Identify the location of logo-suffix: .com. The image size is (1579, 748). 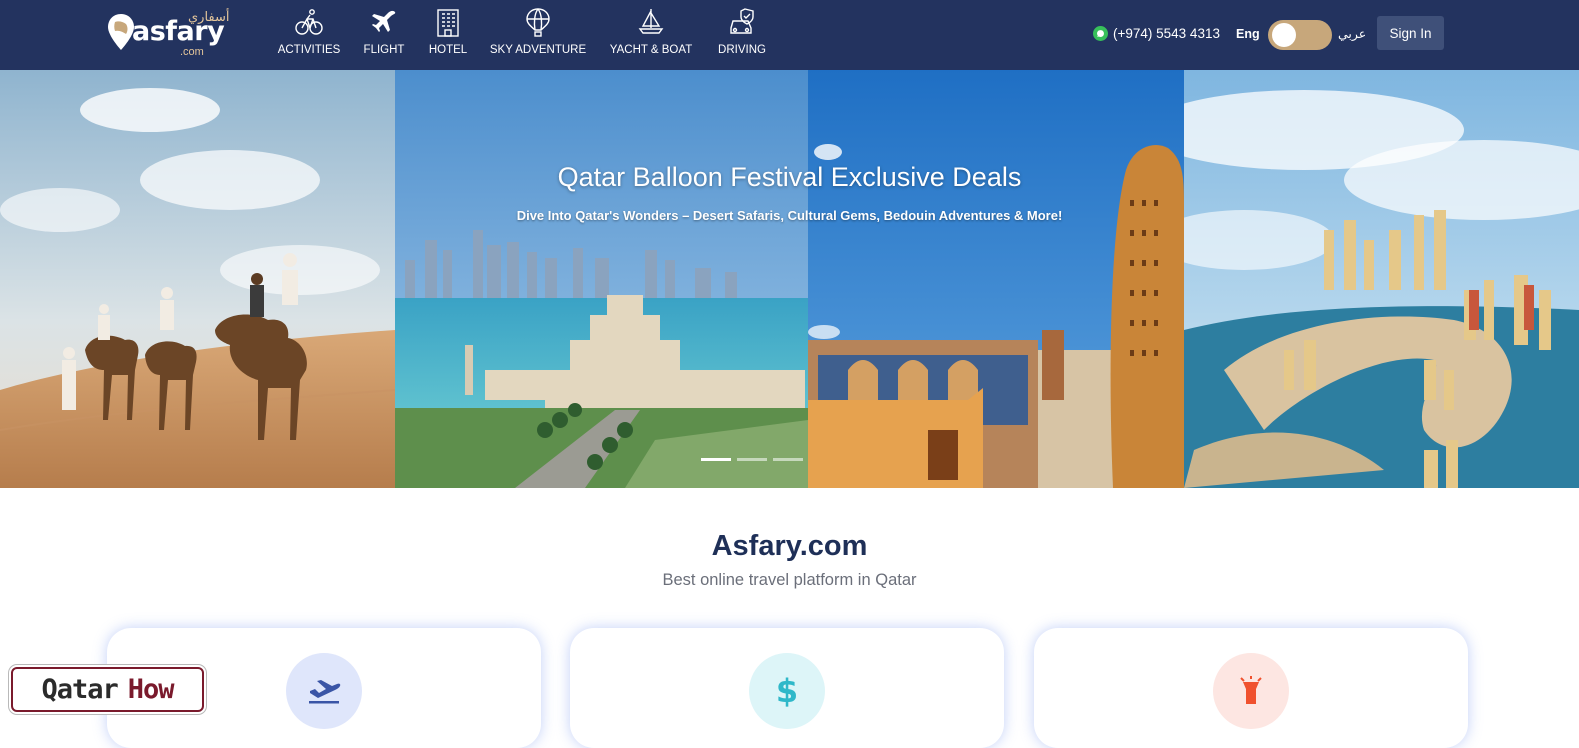
(192, 52).